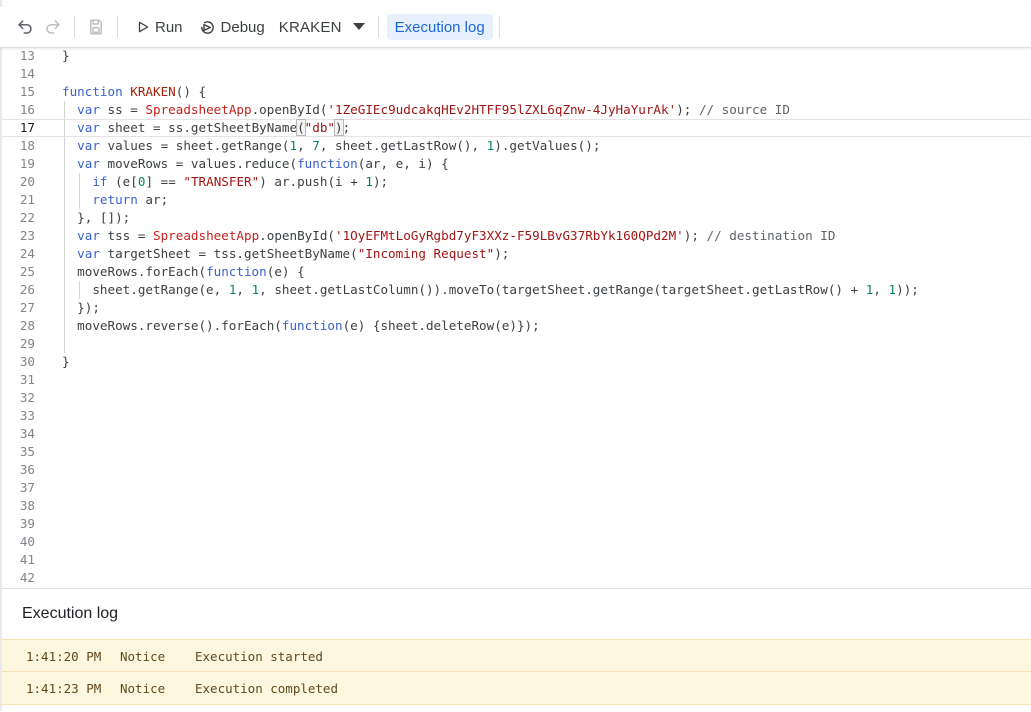 The width and height of the screenshot is (1031, 712). What do you see at coordinates (516, 398) in the screenshot?
I see `code-line: 32` at bounding box center [516, 398].